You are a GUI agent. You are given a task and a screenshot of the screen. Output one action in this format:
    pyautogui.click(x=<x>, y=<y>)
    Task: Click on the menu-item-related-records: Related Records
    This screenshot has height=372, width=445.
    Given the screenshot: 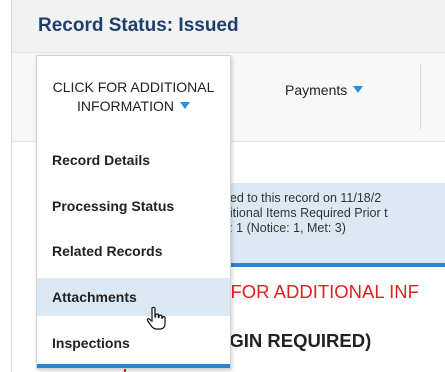 What is the action you would take?
    pyautogui.click(x=133, y=251)
    